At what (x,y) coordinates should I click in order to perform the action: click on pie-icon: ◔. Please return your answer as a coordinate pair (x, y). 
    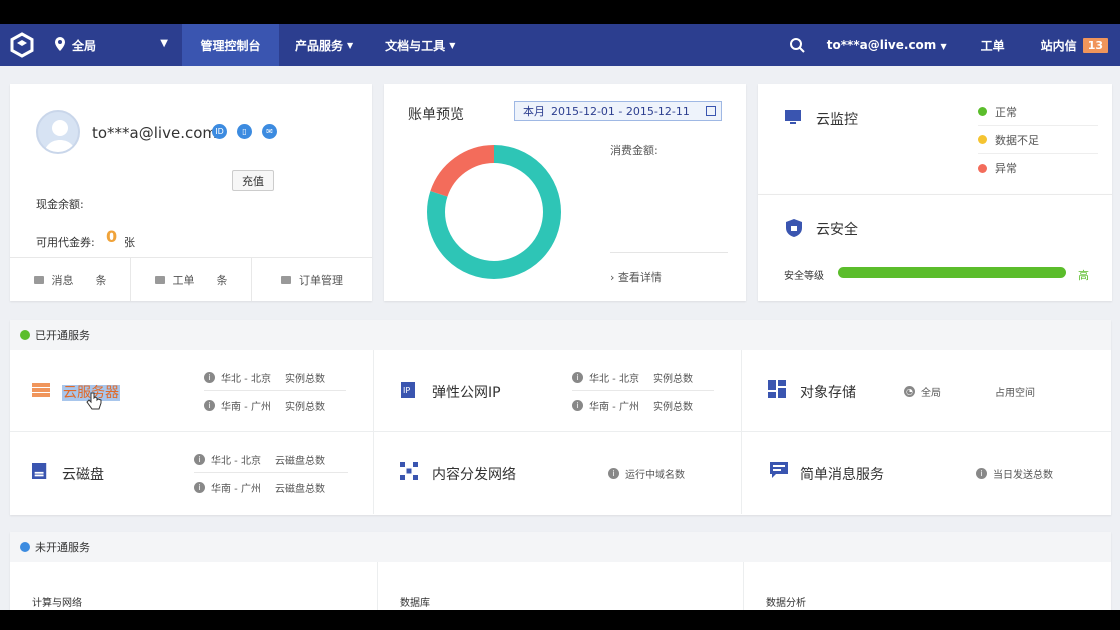
    Looking at the image, I should click on (909, 391).